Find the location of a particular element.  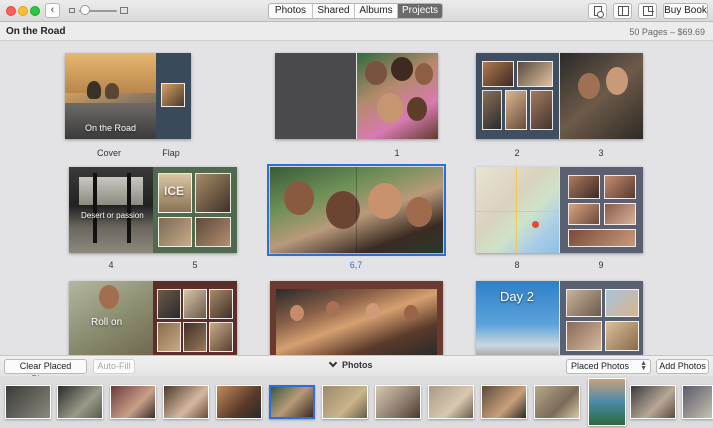

tab-projects: Projects is located at coordinates (420, 11).